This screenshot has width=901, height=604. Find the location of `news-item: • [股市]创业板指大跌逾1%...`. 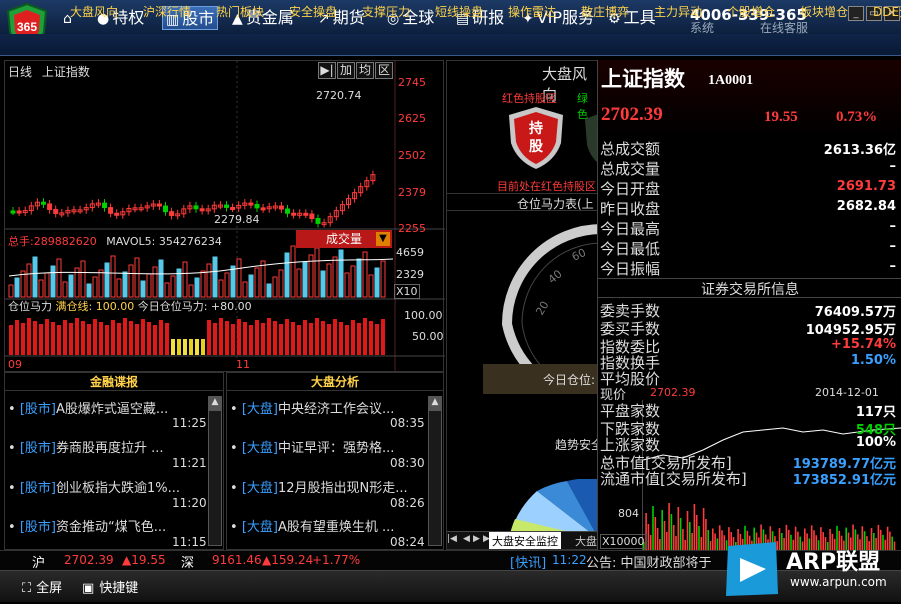

news-item: • [股市]创业板指大跌逾1%... is located at coordinates (94, 486).